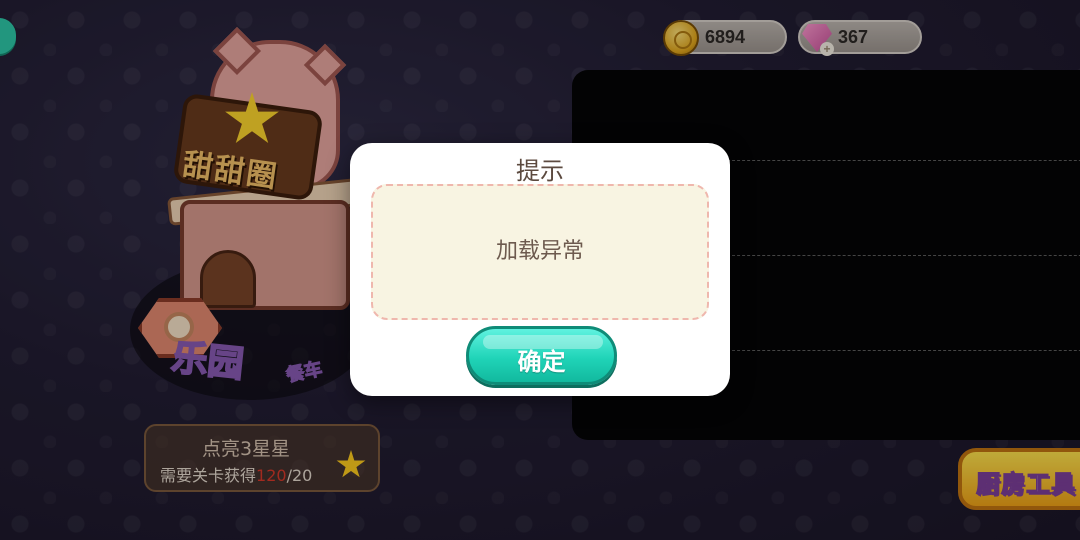 This screenshot has height=540, width=1080. I want to click on dialog-title: 提示, so click(540, 171).